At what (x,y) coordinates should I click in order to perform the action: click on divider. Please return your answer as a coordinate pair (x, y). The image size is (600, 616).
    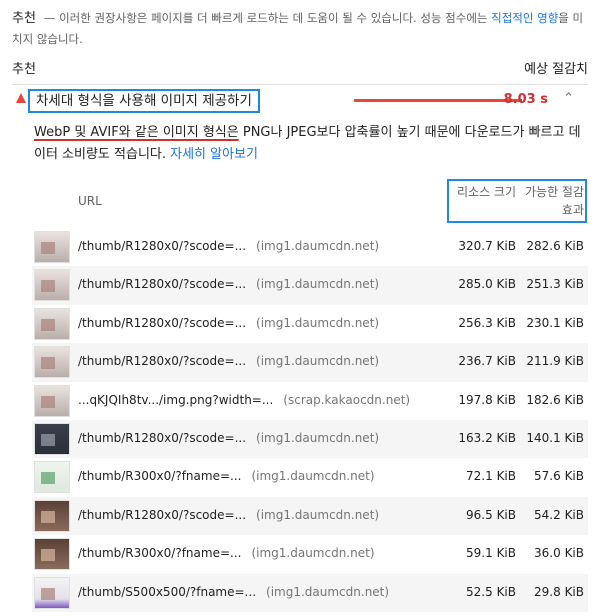
    Looking at the image, I should click on (300, 84).